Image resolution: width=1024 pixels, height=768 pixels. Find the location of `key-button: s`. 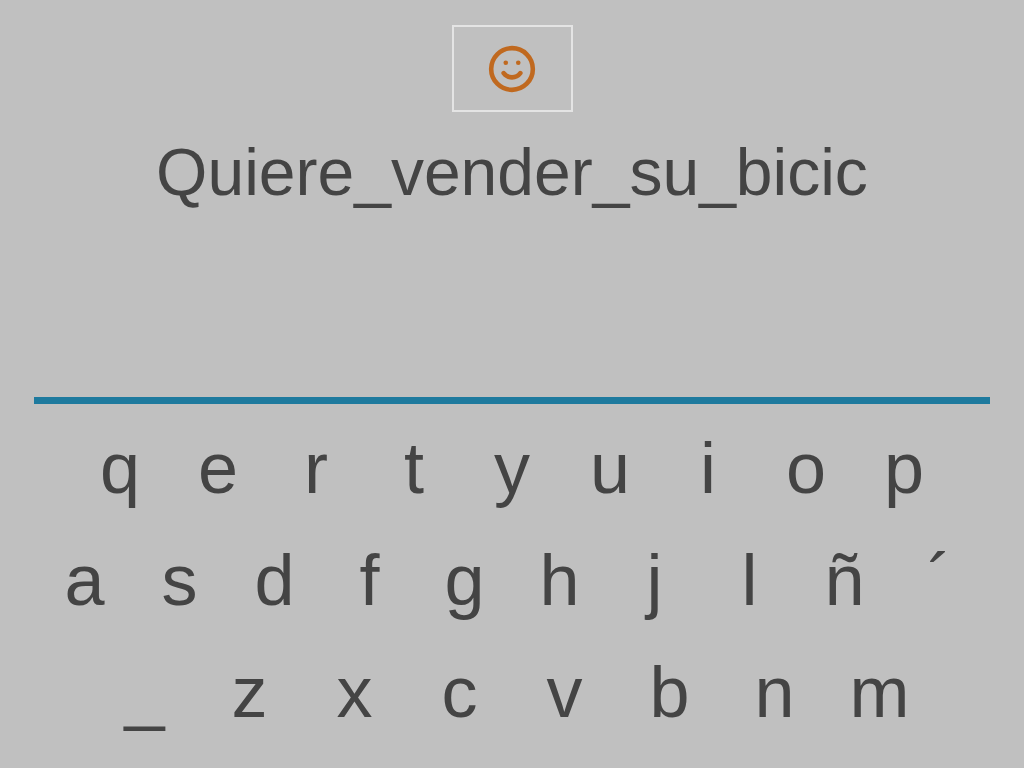

key-button: s is located at coordinates (179, 580).